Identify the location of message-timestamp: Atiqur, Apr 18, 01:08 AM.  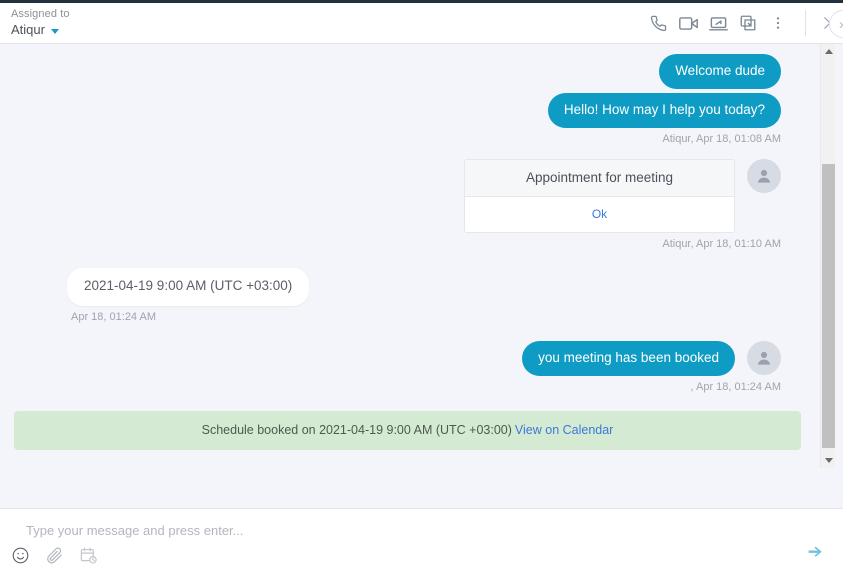
(721, 139).